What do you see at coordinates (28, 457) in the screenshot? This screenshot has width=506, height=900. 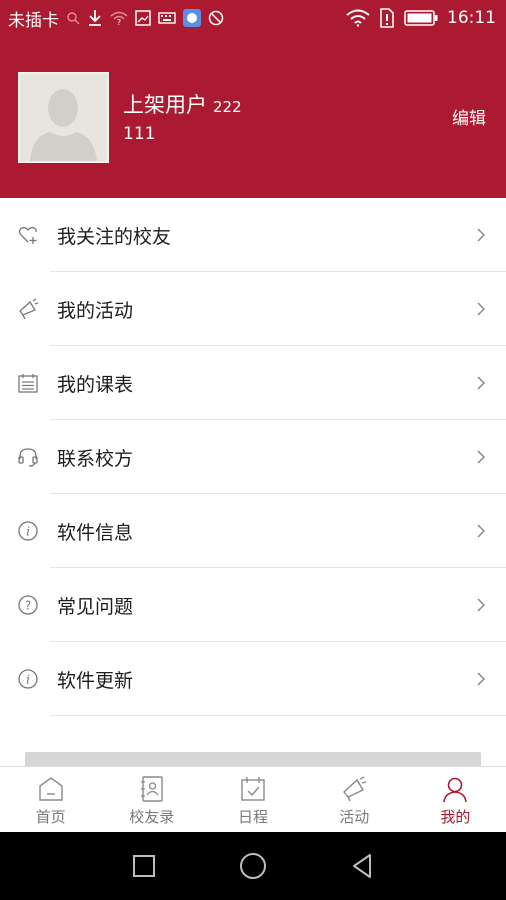 I see `headset-icon` at bounding box center [28, 457].